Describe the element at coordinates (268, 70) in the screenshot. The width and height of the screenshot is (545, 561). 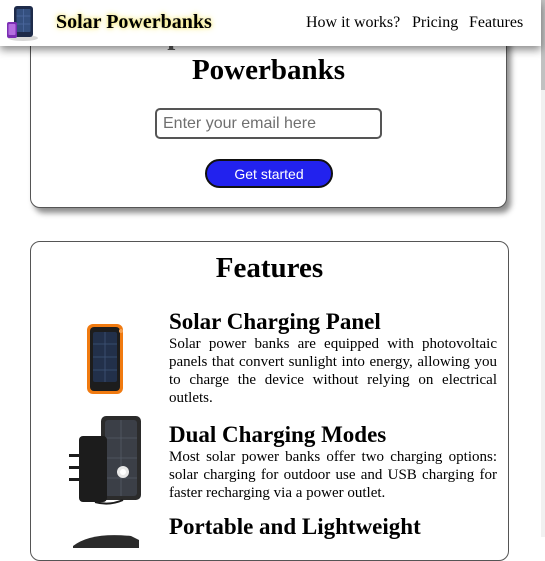
I see `hero-title-line2: Powerbanks` at that location.